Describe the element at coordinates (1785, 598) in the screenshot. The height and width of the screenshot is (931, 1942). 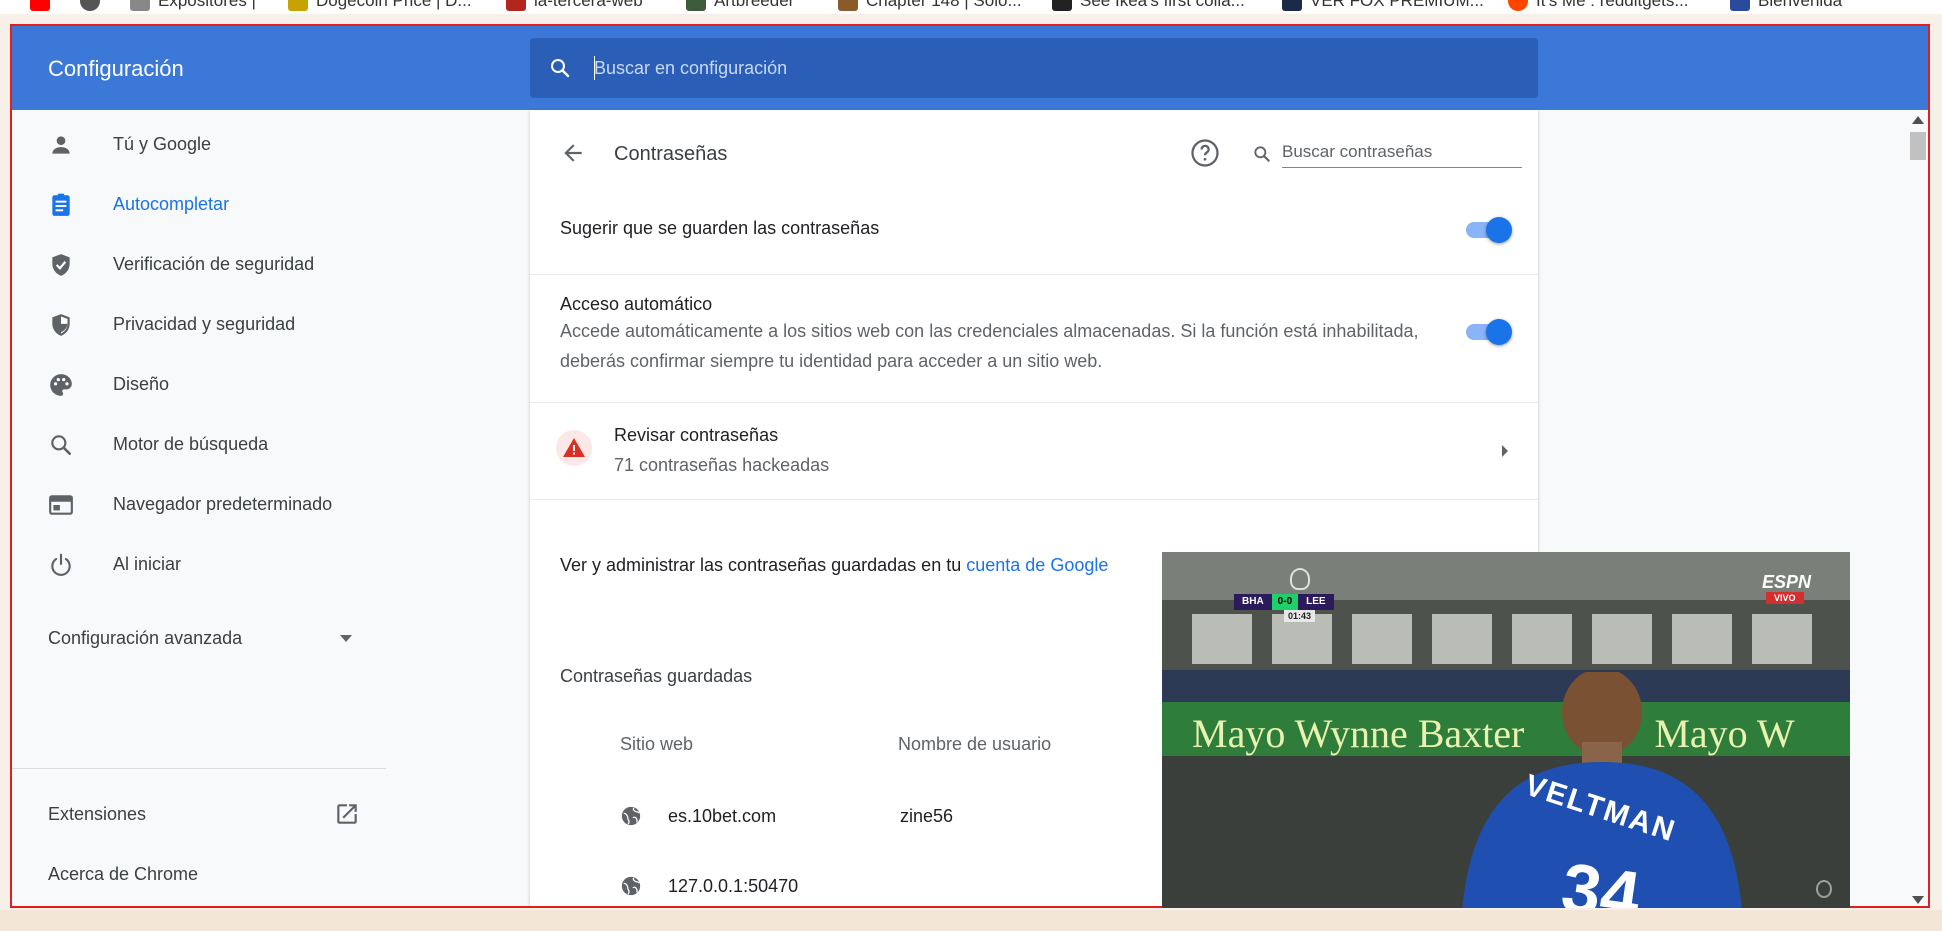
I see `live-badge: VIVO` at that location.